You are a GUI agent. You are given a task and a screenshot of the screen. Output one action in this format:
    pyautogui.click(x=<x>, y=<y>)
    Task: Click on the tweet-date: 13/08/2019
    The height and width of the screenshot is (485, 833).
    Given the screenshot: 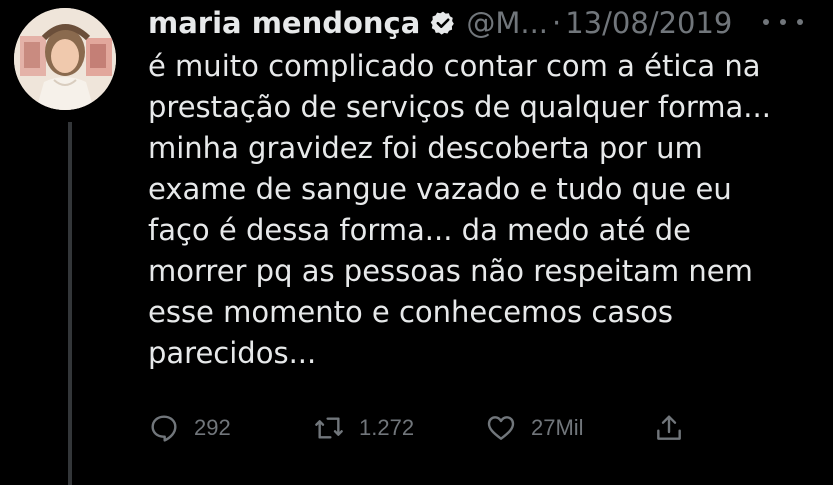 What is the action you would take?
    pyautogui.click(x=648, y=23)
    